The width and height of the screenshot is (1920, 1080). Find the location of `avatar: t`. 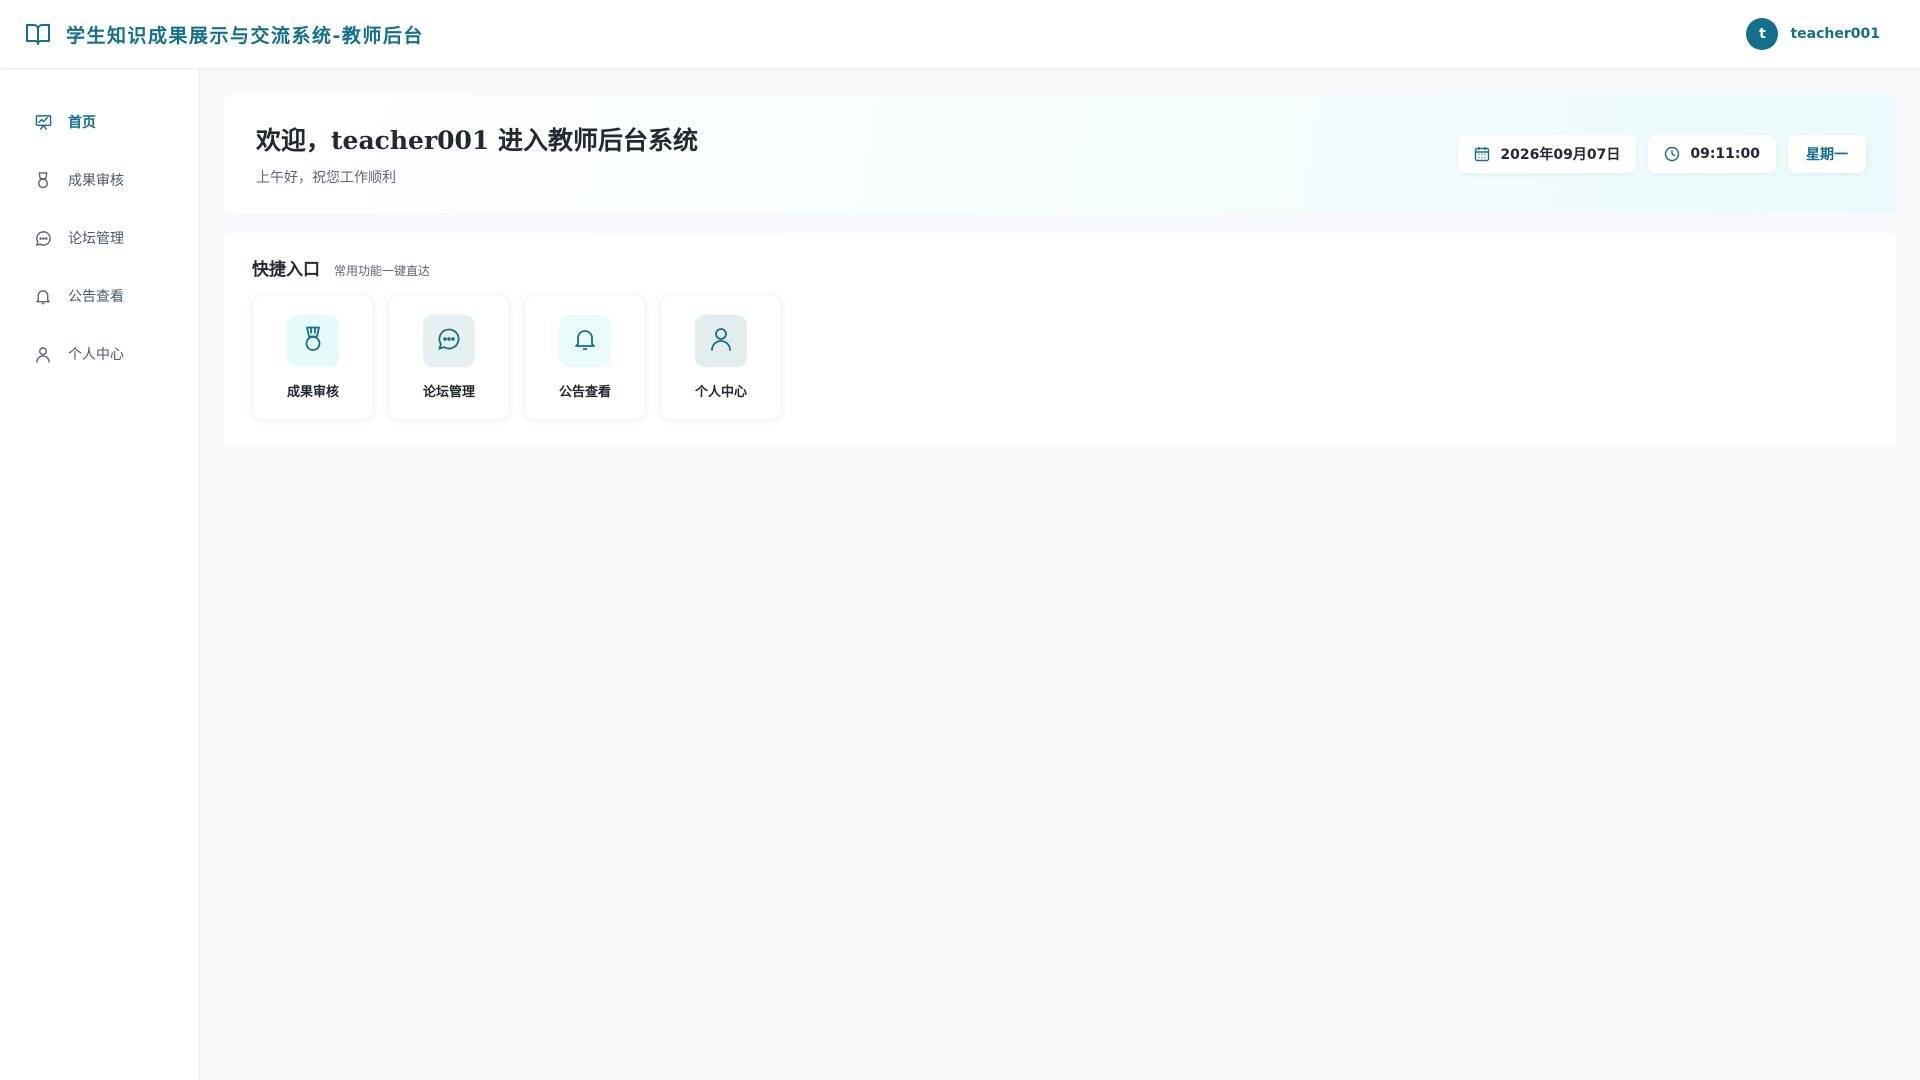

avatar: t is located at coordinates (1762, 34).